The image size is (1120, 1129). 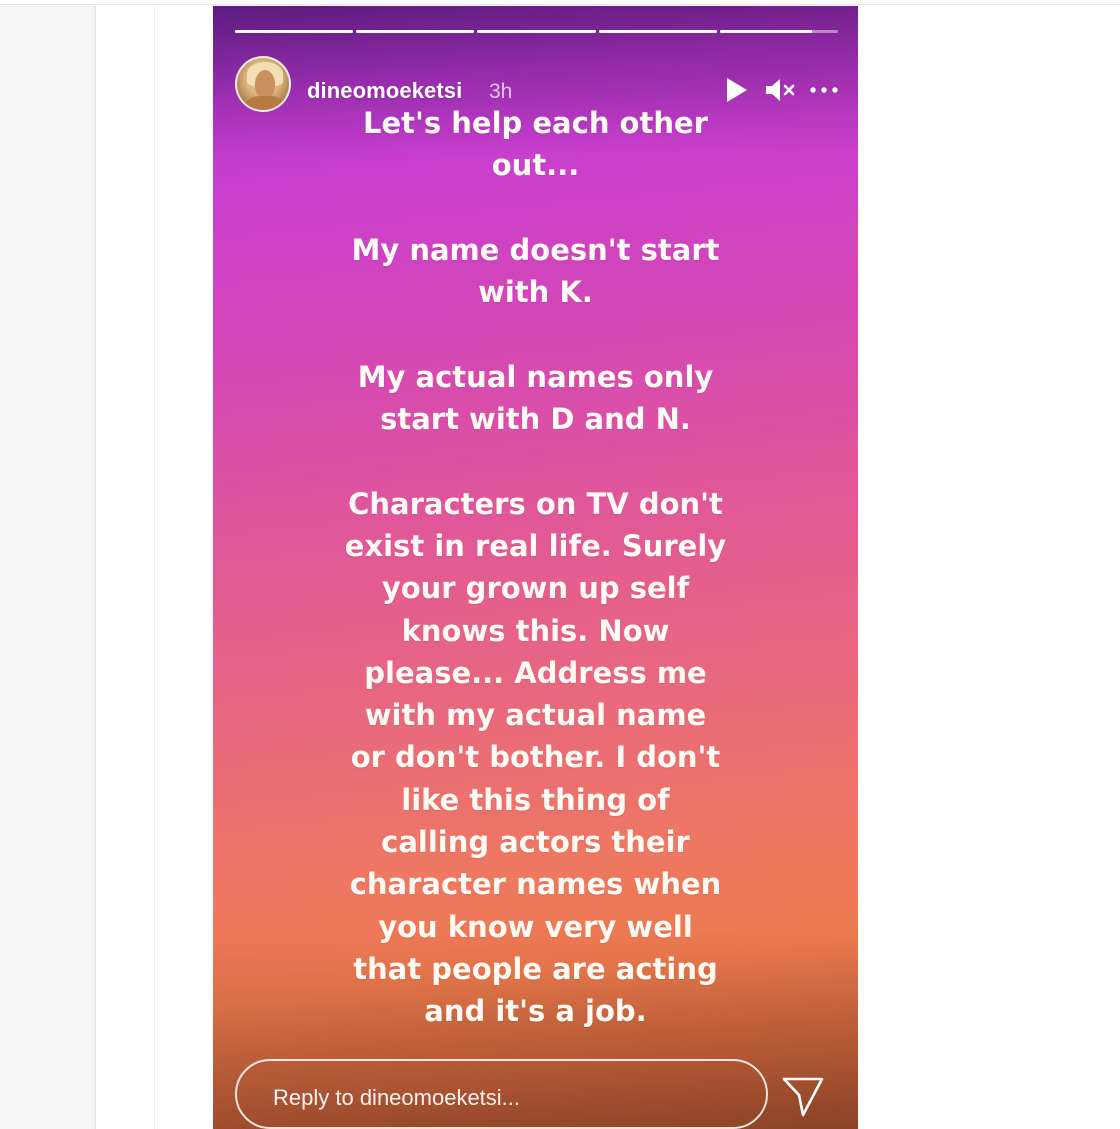 I want to click on play-button, so click(x=736, y=90).